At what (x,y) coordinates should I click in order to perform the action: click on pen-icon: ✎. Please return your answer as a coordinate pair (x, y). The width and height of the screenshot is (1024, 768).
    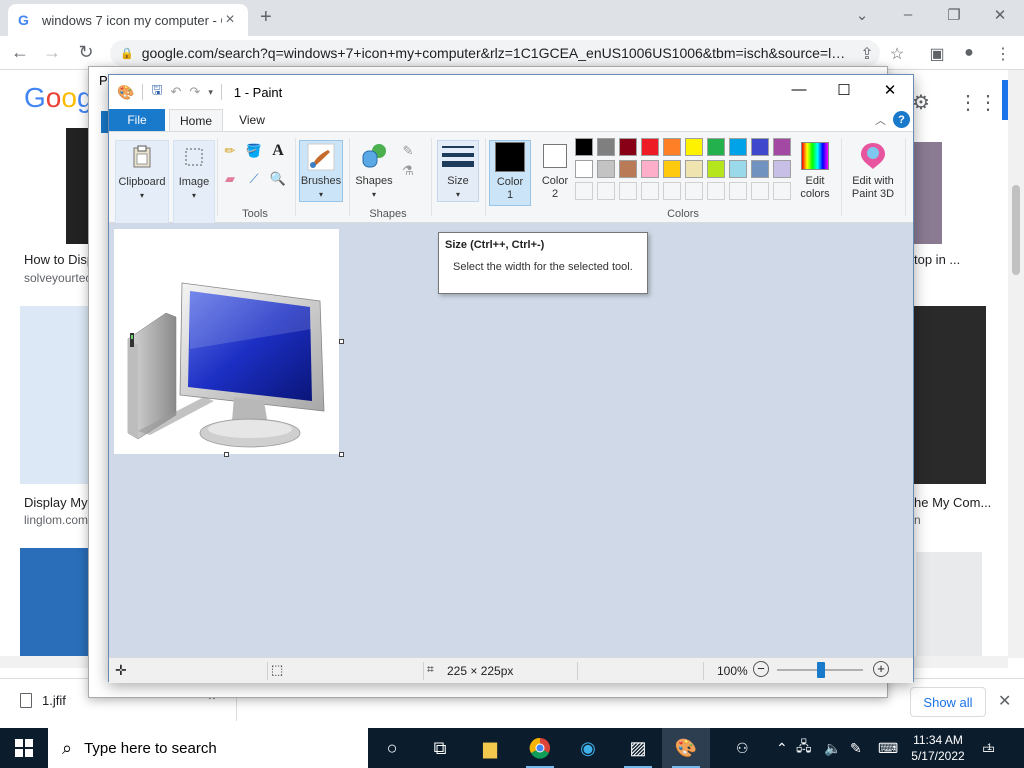
    Looking at the image, I should click on (856, 748).